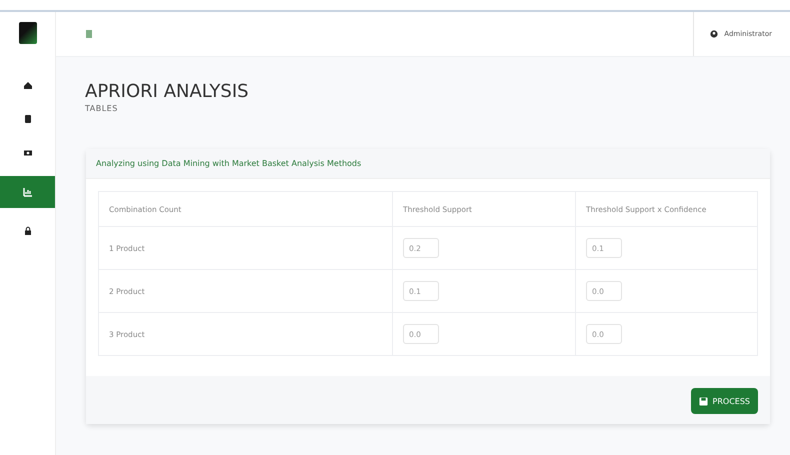  I want to click on chart-icon, so click(27, 192).